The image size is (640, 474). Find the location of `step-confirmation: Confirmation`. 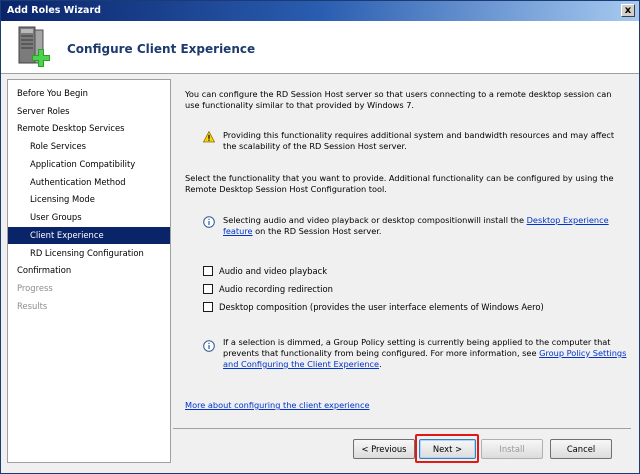

step-confirmation: Confirmation is located at coordinates (89, 270).